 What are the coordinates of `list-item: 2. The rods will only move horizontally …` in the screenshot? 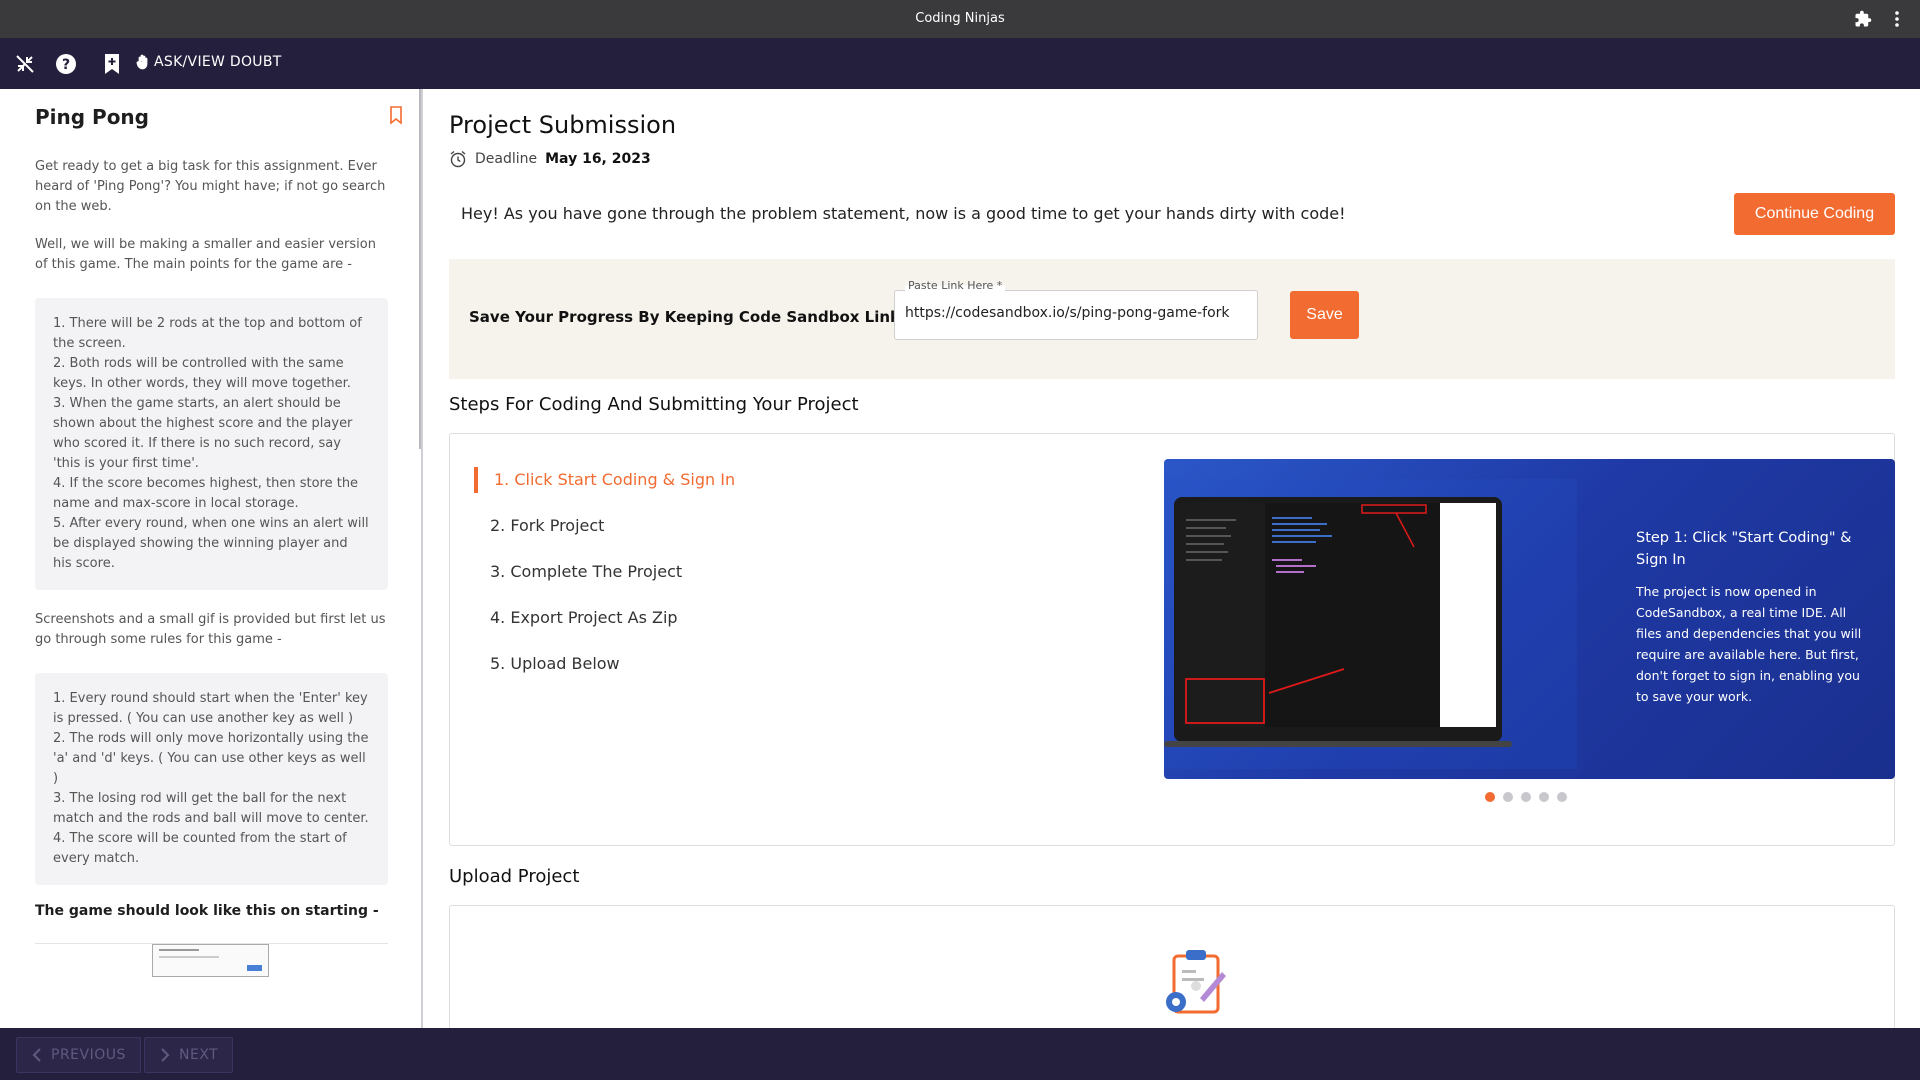 It's located at (211, 758).